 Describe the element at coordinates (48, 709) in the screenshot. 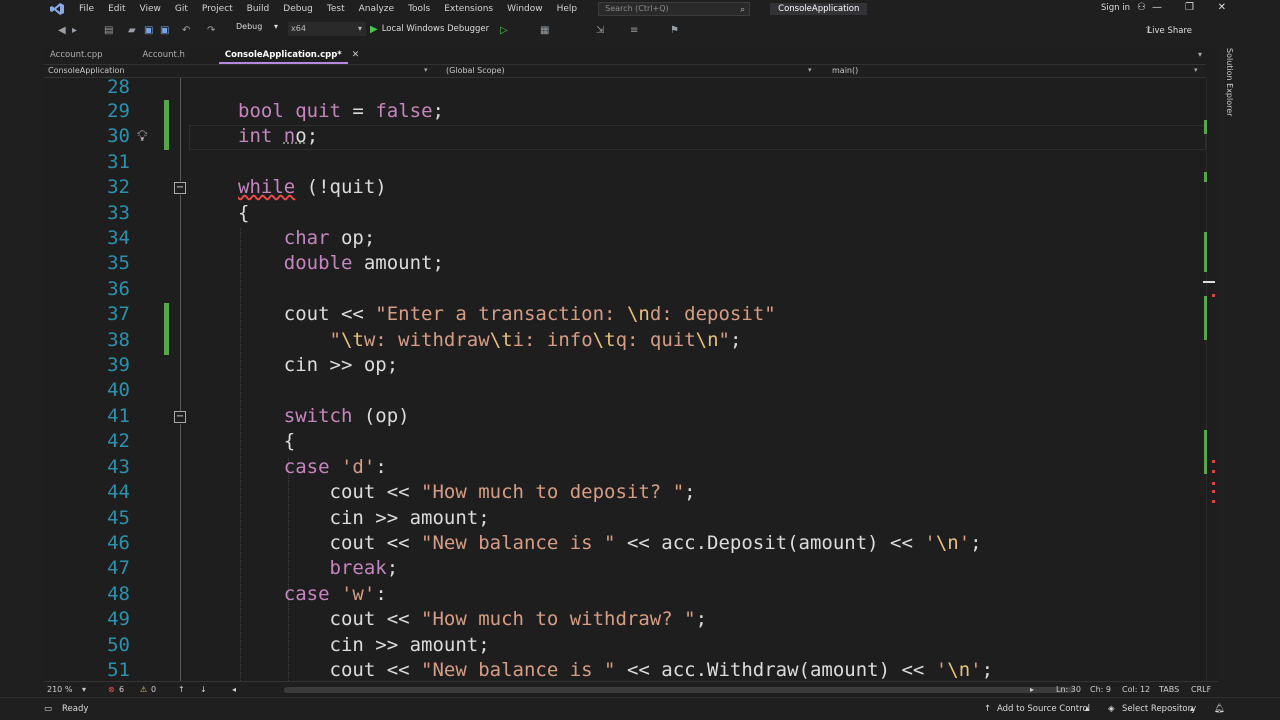

I see `output-icon: ▭` at that location.